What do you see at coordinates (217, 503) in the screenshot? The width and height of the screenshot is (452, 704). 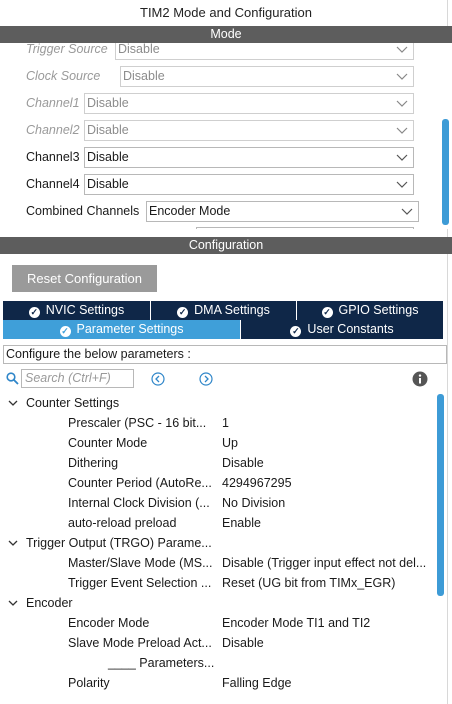 I see `param-row-clock-division: Internal Clock Division (... No Division` at bounding box center [217, 503].